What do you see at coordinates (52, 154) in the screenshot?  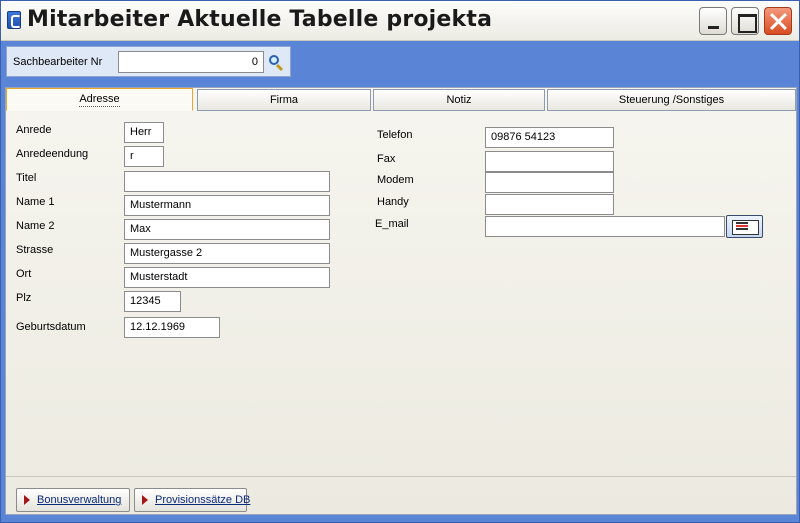 I see `anredeendung-label: Anredeendung` at bounding box center [52, 154].